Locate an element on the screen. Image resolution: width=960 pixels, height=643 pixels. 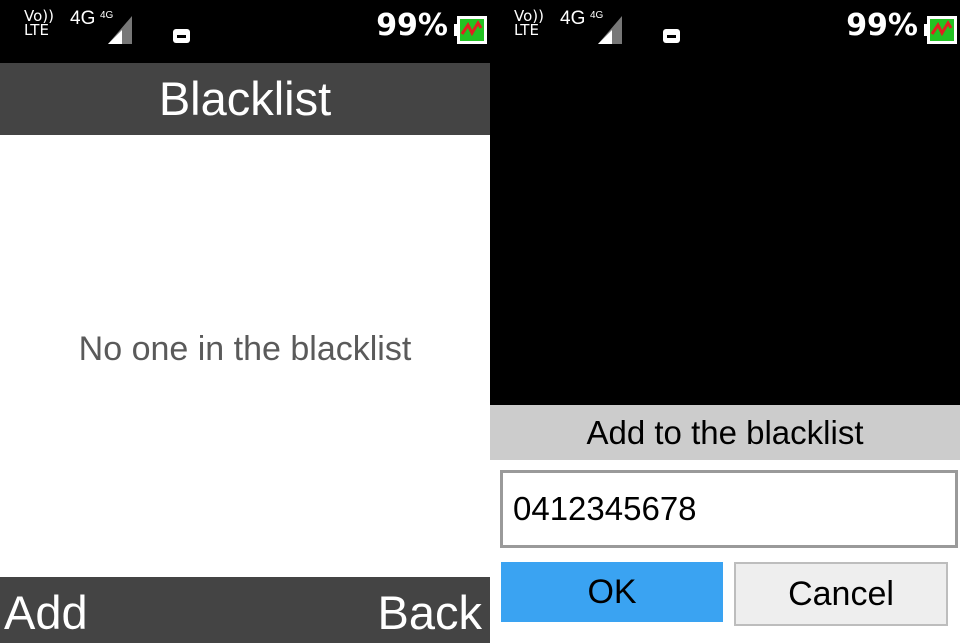
back-softkey: Back is located at coordinates (430, 612).